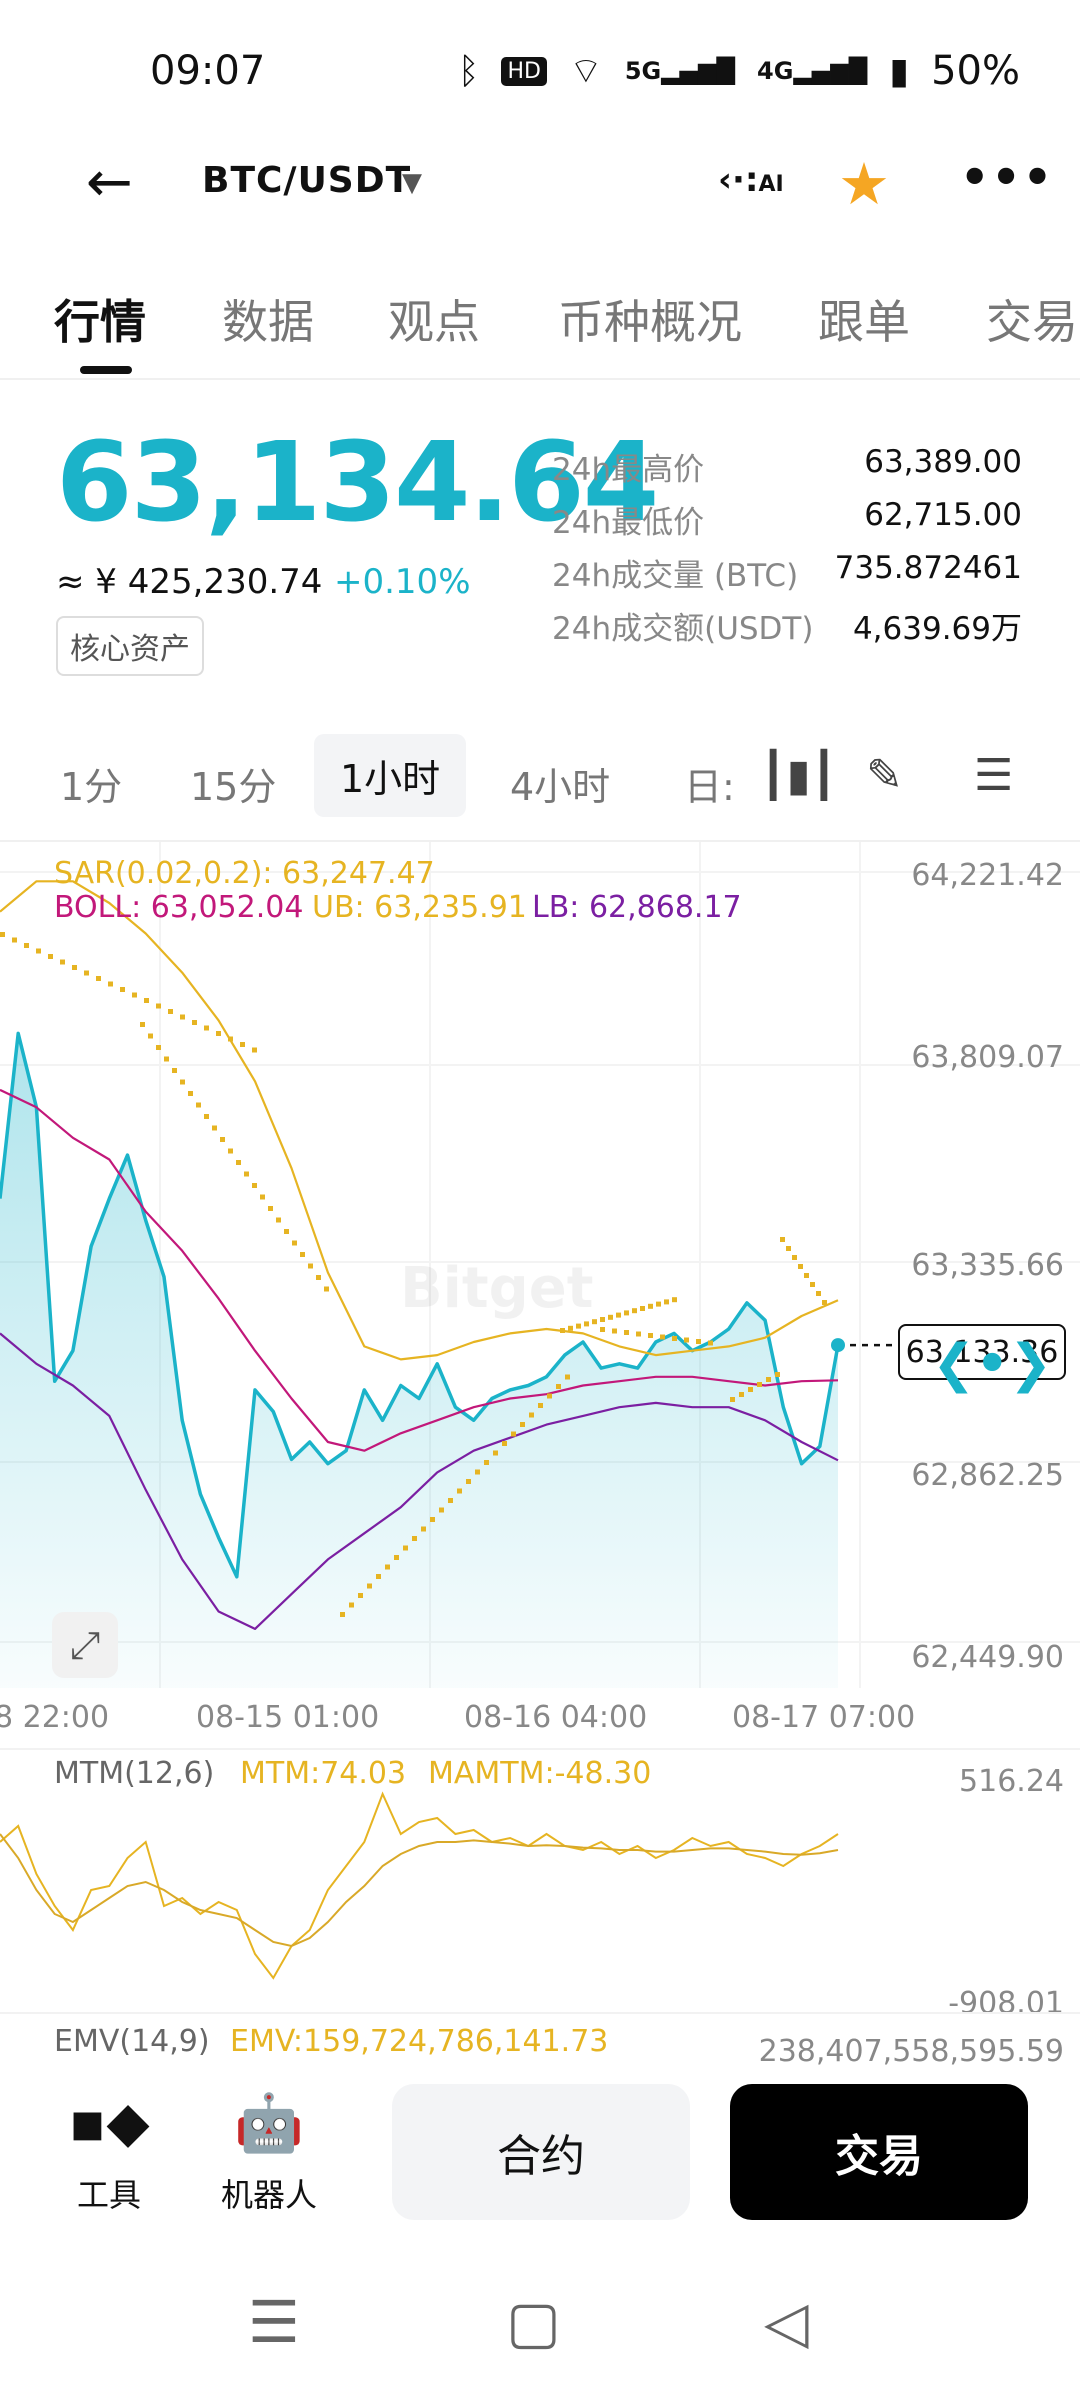 This screenshot has width=1080, height=2400. What do you see at coordinates (233, 783) in the screenshot?
I see `interval-15m: 15分` at bounding box center [233, 783].